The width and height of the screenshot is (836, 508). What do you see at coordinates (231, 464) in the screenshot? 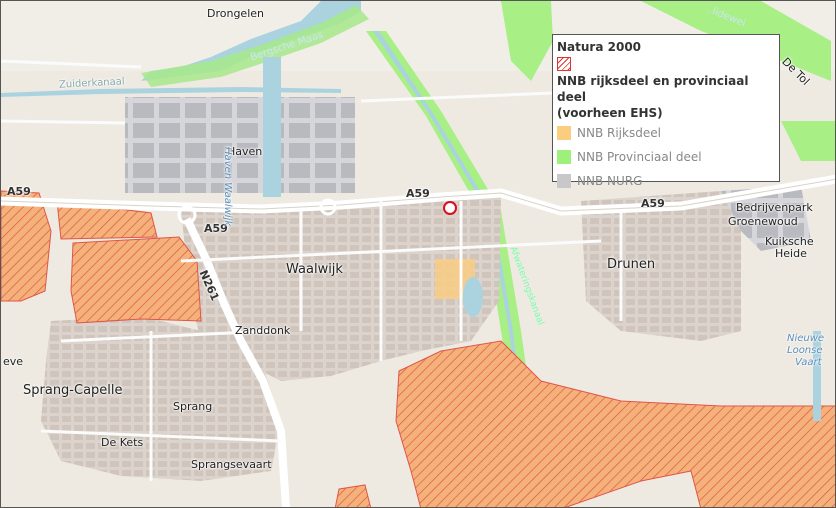
I see `place-label-sprangsevaart: Sprangsevaart` at bounding box center [231, 464].